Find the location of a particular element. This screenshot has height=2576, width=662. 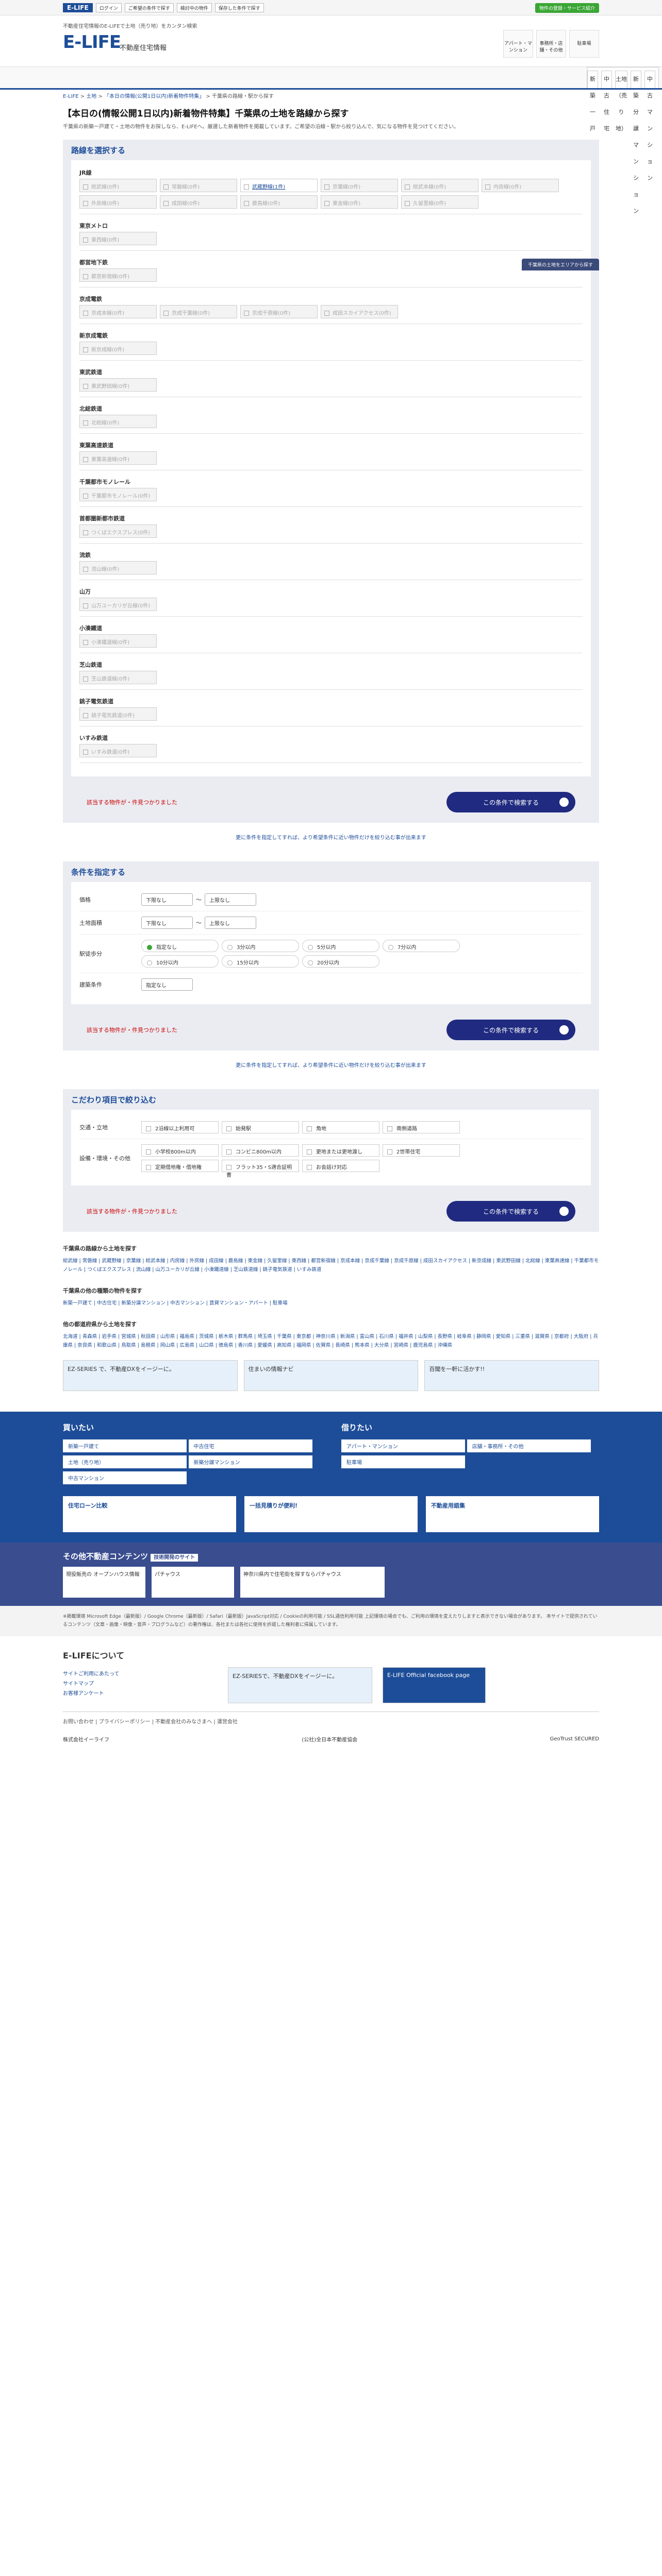

line-checkbox: 小湊鐵道線(0件) is located at coordinates (118, 641).